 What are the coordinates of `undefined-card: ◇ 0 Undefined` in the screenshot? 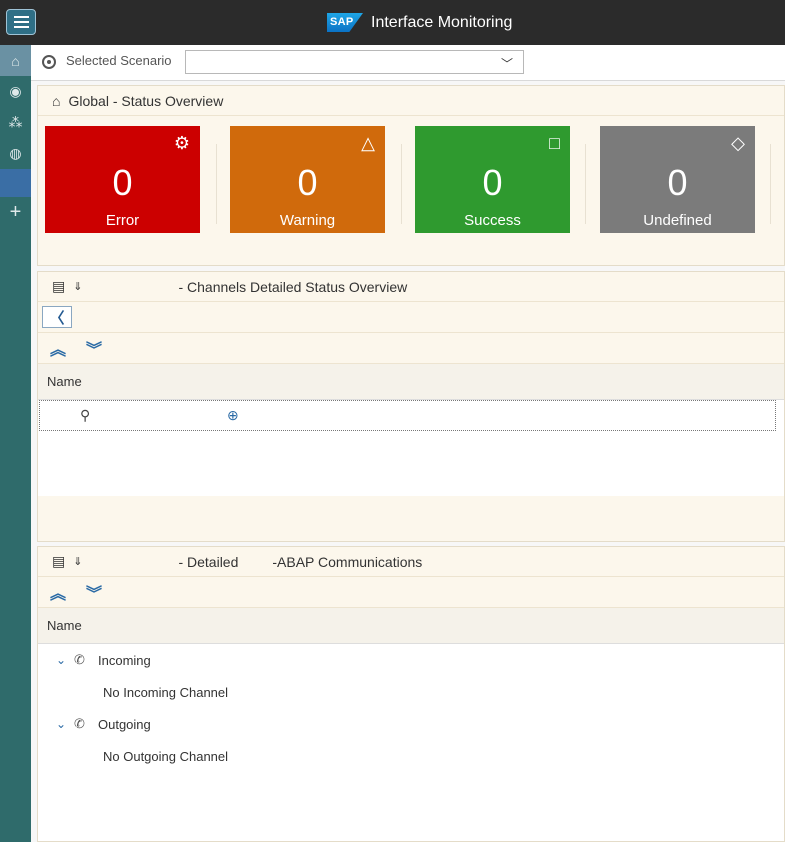 It's located at (677, 179).